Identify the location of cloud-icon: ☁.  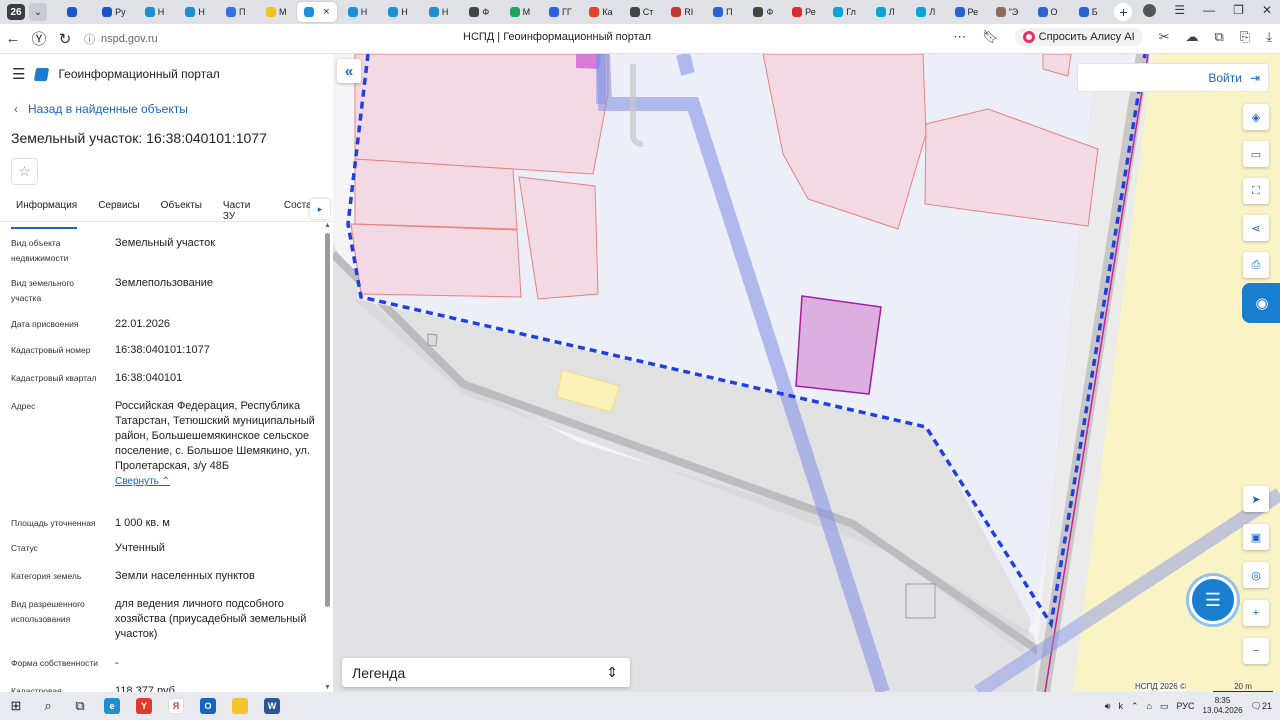
(1192, 37).